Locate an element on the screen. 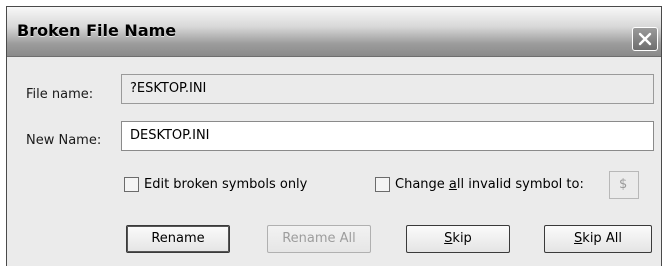 The height and width of the screenshot is (266, 664). edit-broken-symbols-checkbox is located at coordinates (131, 184).